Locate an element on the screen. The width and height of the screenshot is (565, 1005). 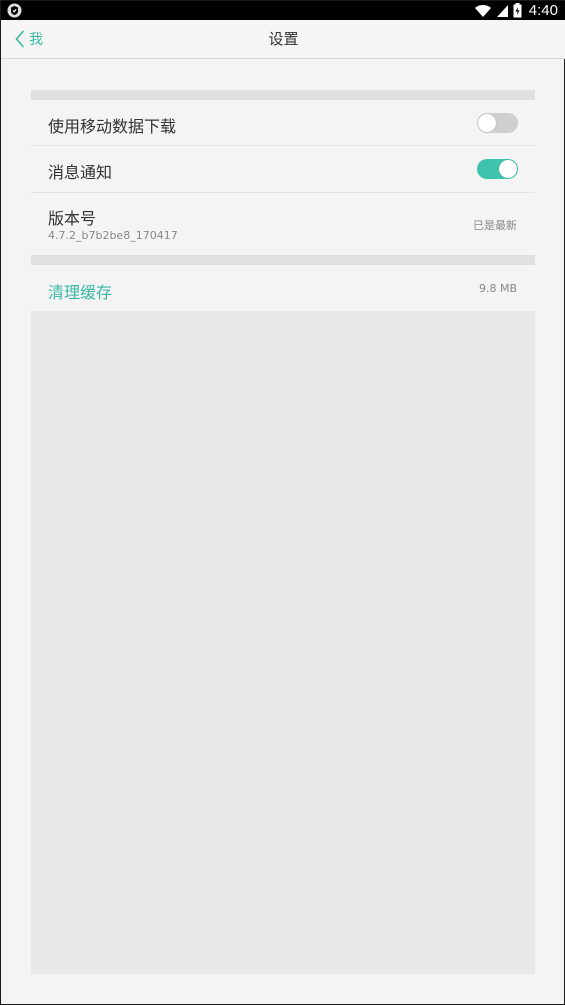
notifications-toggle is located at coordinates (497, 169).